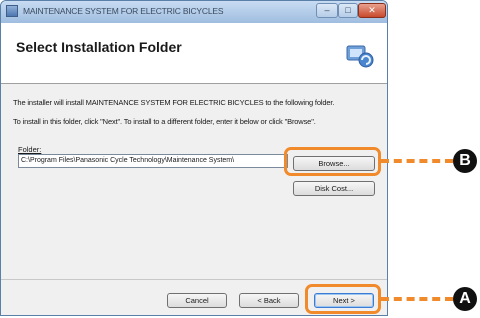 Image resolution: width=480 pixels, height=318 pixels. I want to click on callout-b-connector, so click(417, 161).